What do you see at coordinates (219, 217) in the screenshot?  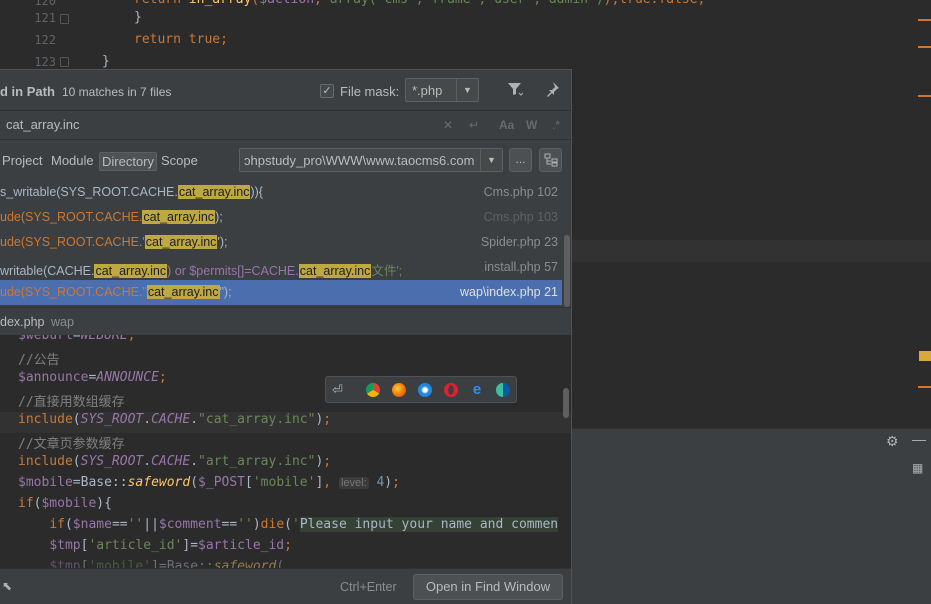 I see `result-text: );` at bounding box center [219, 217].